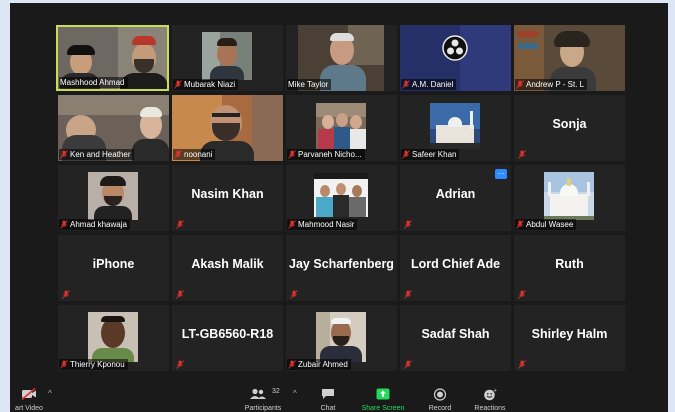 The image size is (675, 412). I want to click on participant-tile: Nasim Khan, so click(227, 198).